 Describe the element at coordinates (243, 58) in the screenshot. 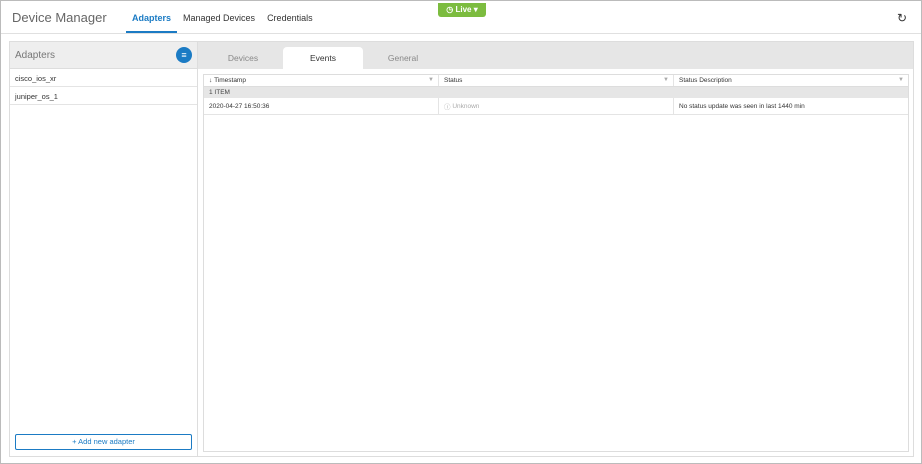

I see `tab-devices: Devices` at that location.